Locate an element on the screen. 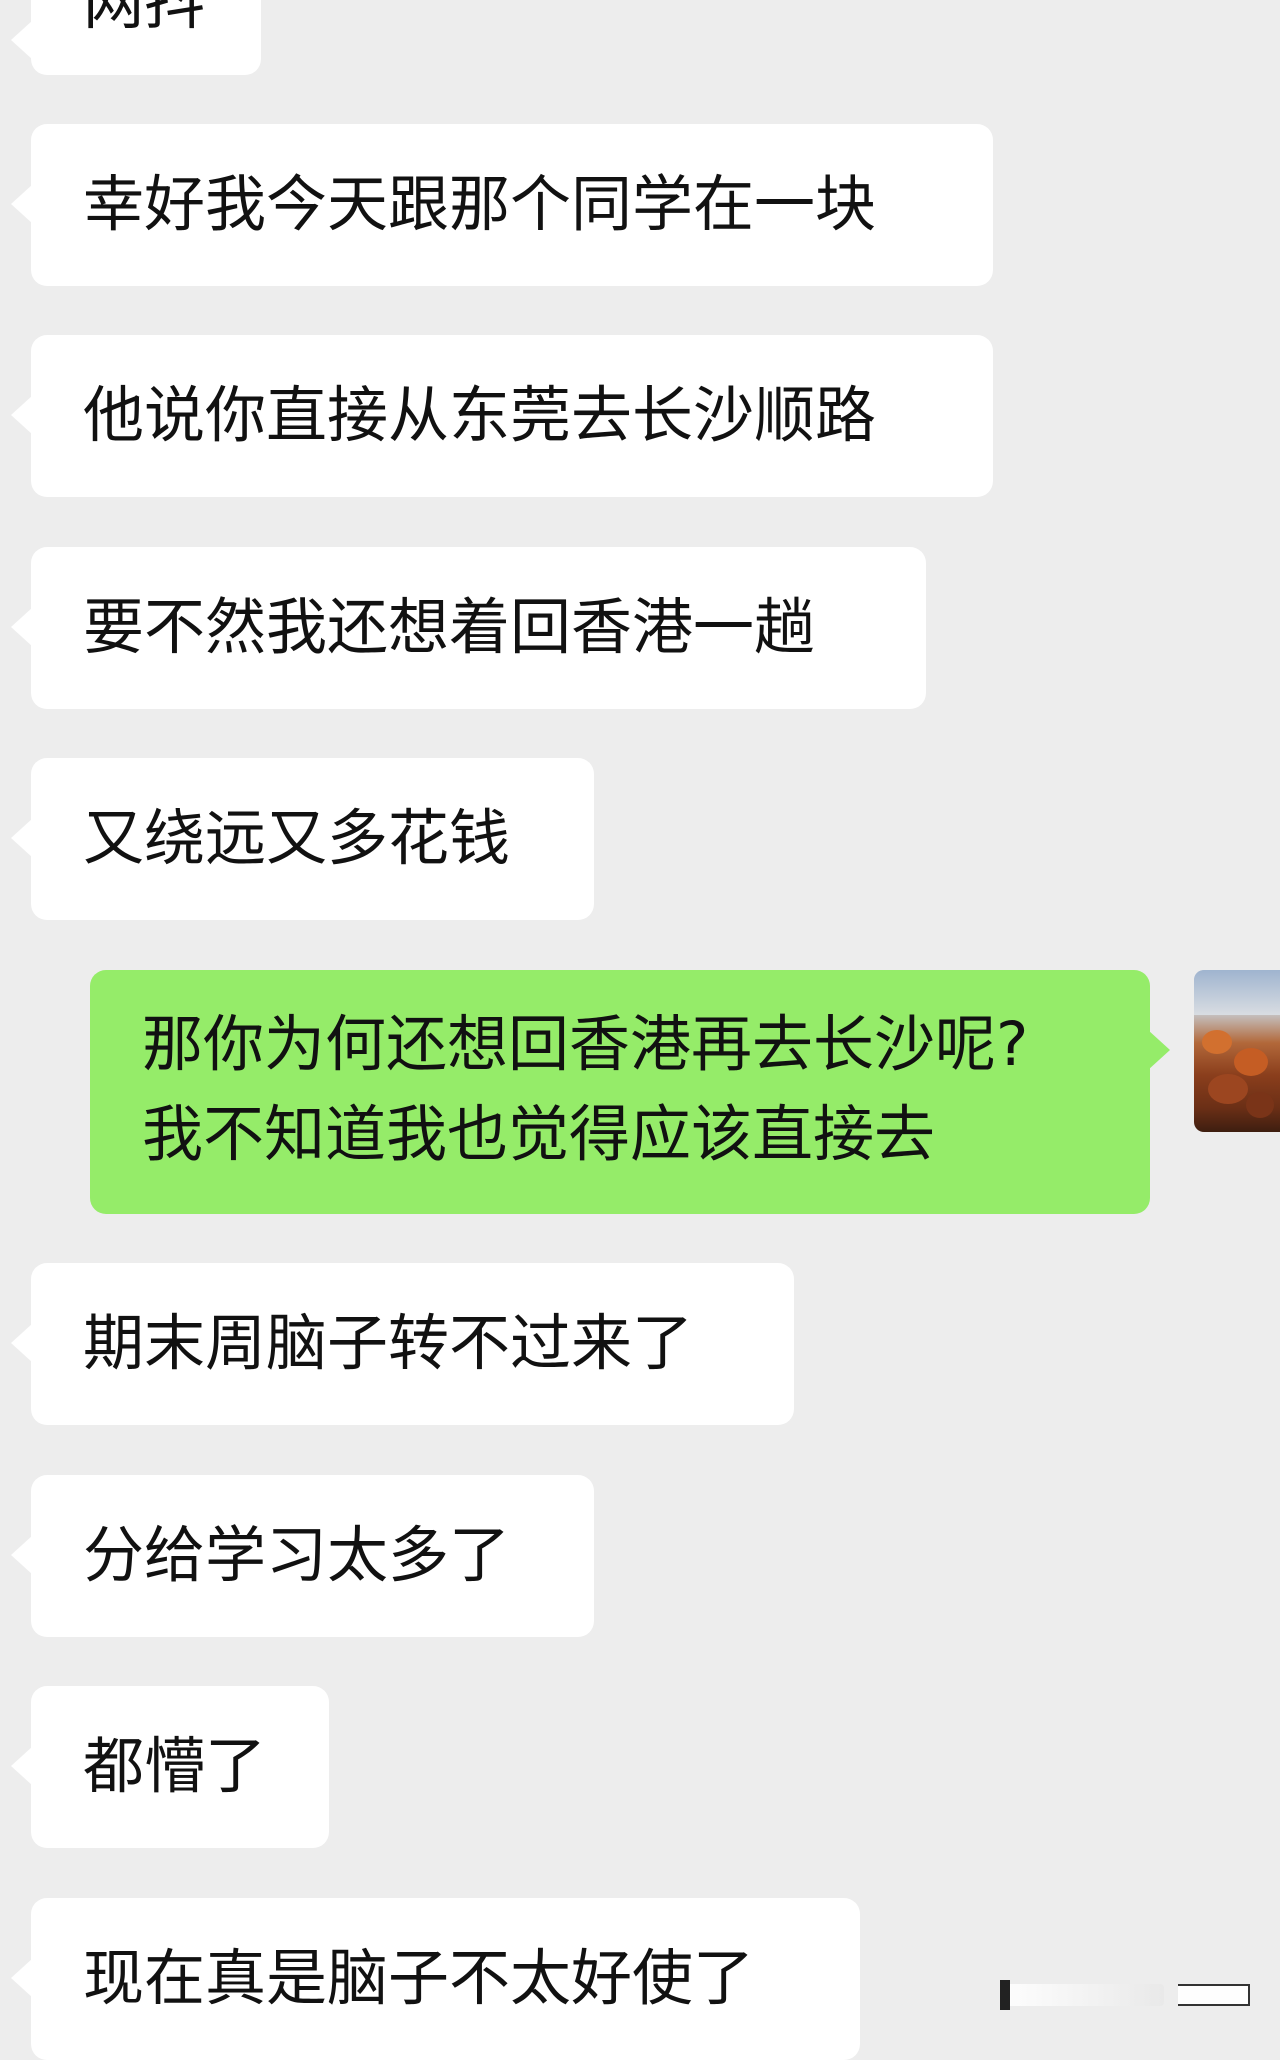 The image size is (1280, 2060). message-bubble-incoming: 网抖 is located at coordinates (136, 37).